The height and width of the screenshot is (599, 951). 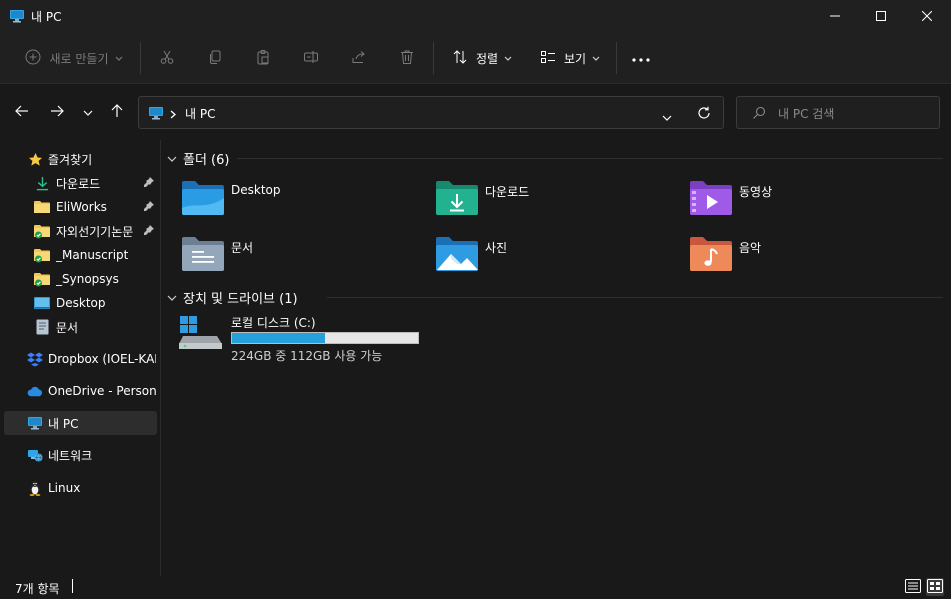 What do you see at coordinates (750, 248) in the screenshot?
I see `folder-label: 음악` at bounding box center [750, 248].